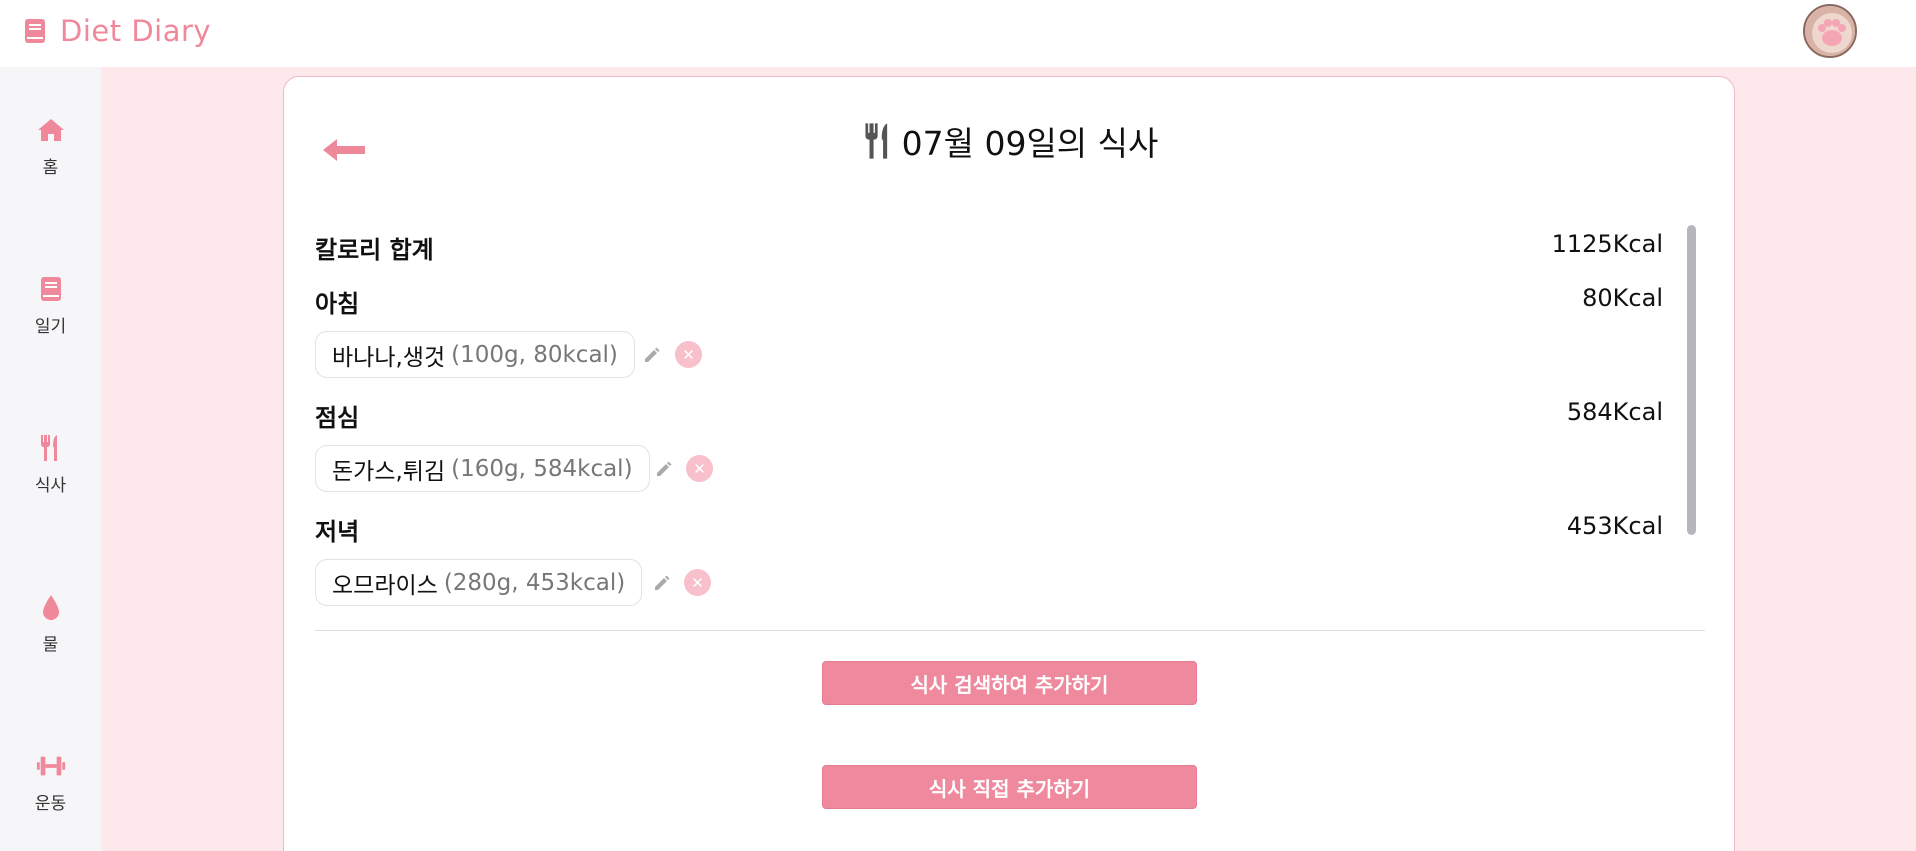  What do you see at coordinates (51, 766) in the screenshot?
I see `dumbbell-icon` at bounding box center [51, 766].